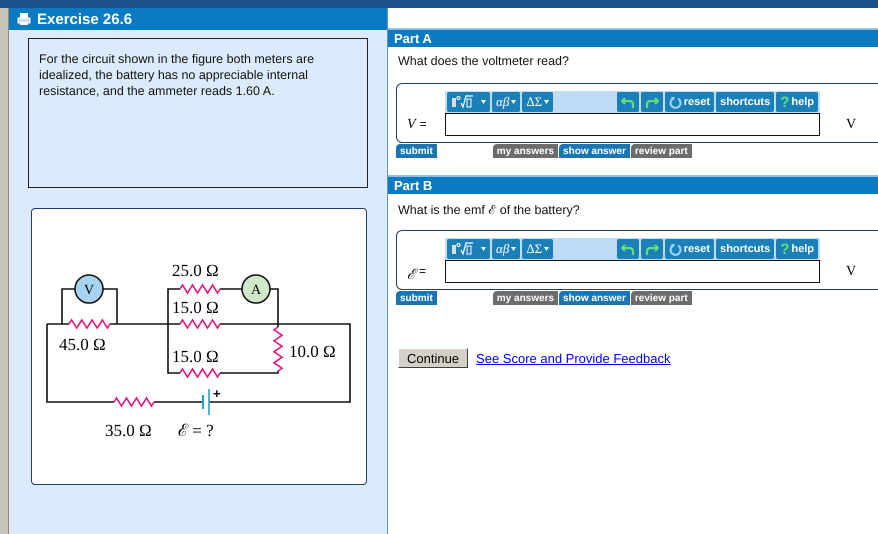  I want to click on continue-button: Continue, so click(433, 358).